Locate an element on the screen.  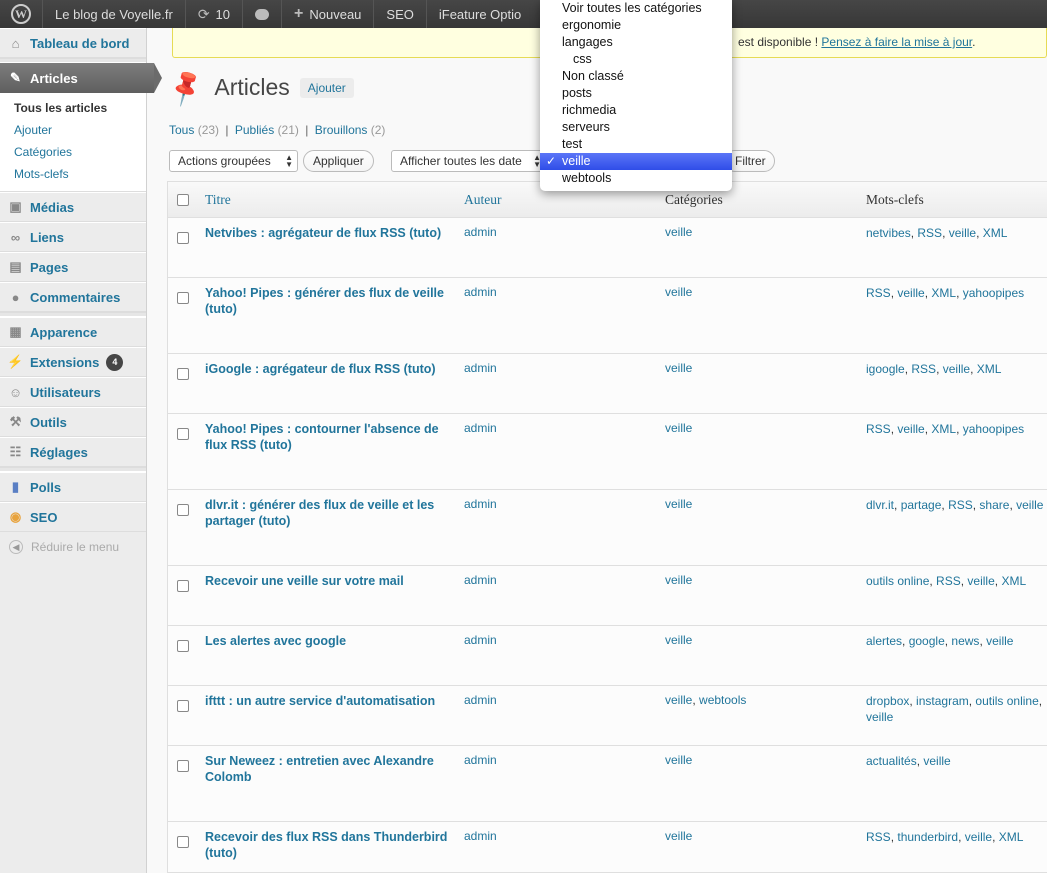
ifeature-options-button: iFeature Optio is located at coordinates (480, 14).